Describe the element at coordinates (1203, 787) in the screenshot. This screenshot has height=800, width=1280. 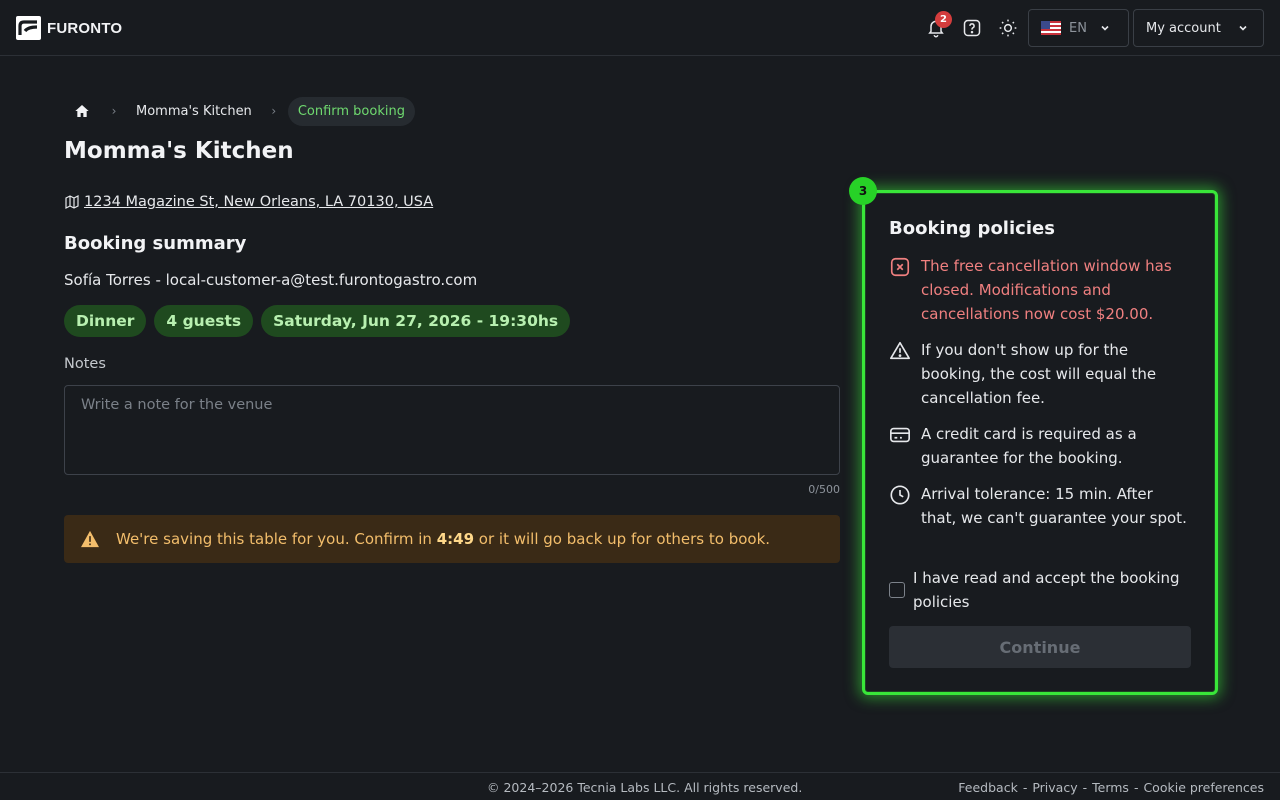
I see `footer-link-cookies: Cookie preferences` at that location.